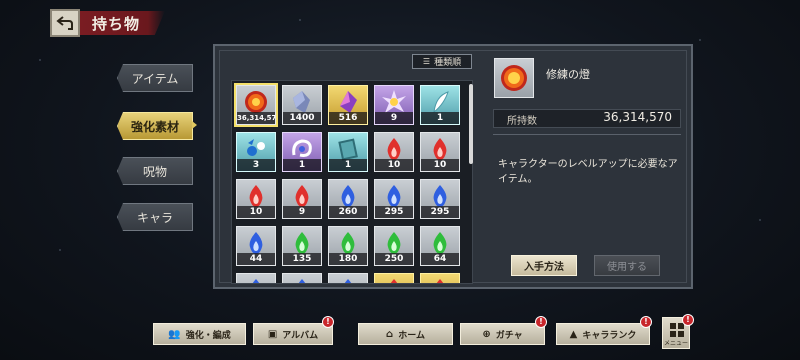 This screenshot has width=800, height=360. Describe the element at coordinates (155, 126) in the screenshot. I see `tab-enhance-materials: 強化素材` at that location.